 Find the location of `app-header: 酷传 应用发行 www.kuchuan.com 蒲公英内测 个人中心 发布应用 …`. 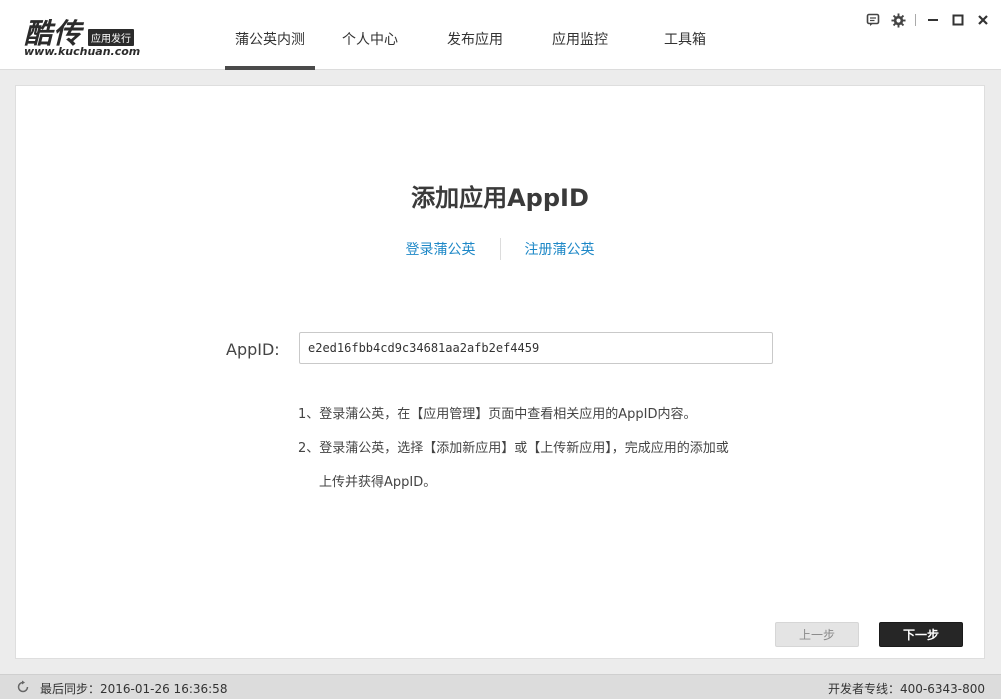

app-header: 酷传 应用发行 www.kuchuan.com 蒲公英内测 个人中心 发布应用 … is located at coordinates (500, 35).